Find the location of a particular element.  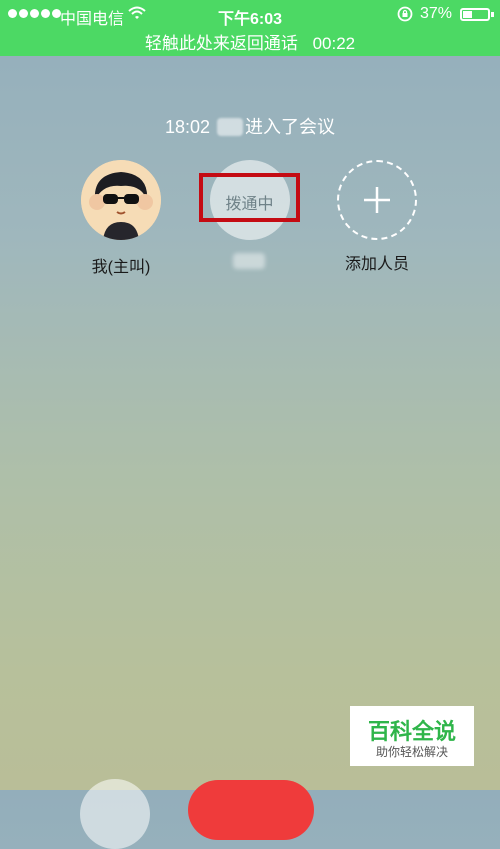

return-to-call-banner: 轻触此处来返回通话 00:22 is located at coordinates (250, 41).